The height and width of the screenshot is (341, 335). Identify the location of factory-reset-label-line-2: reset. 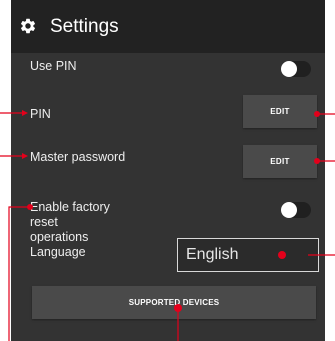
(44, 222).